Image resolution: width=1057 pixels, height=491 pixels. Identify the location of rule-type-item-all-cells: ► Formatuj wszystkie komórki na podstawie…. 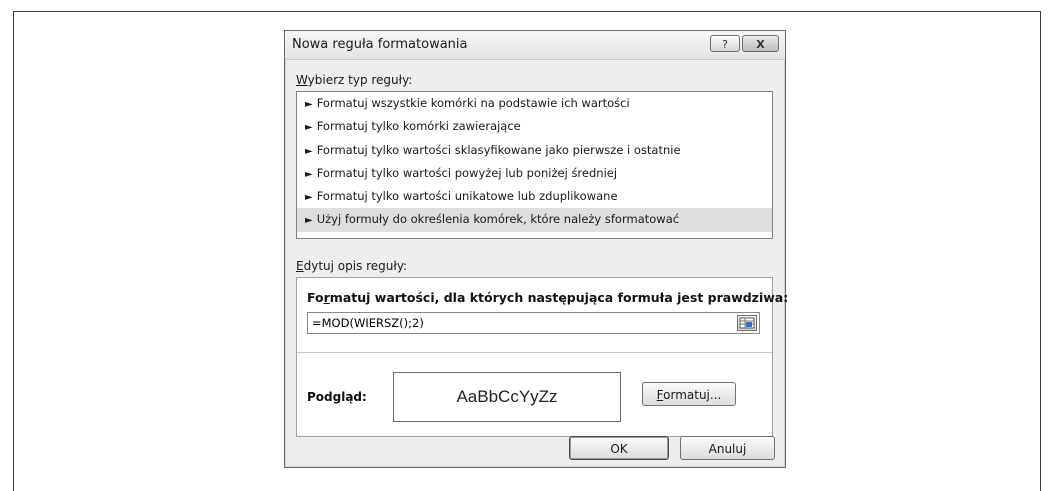
(534, 103).